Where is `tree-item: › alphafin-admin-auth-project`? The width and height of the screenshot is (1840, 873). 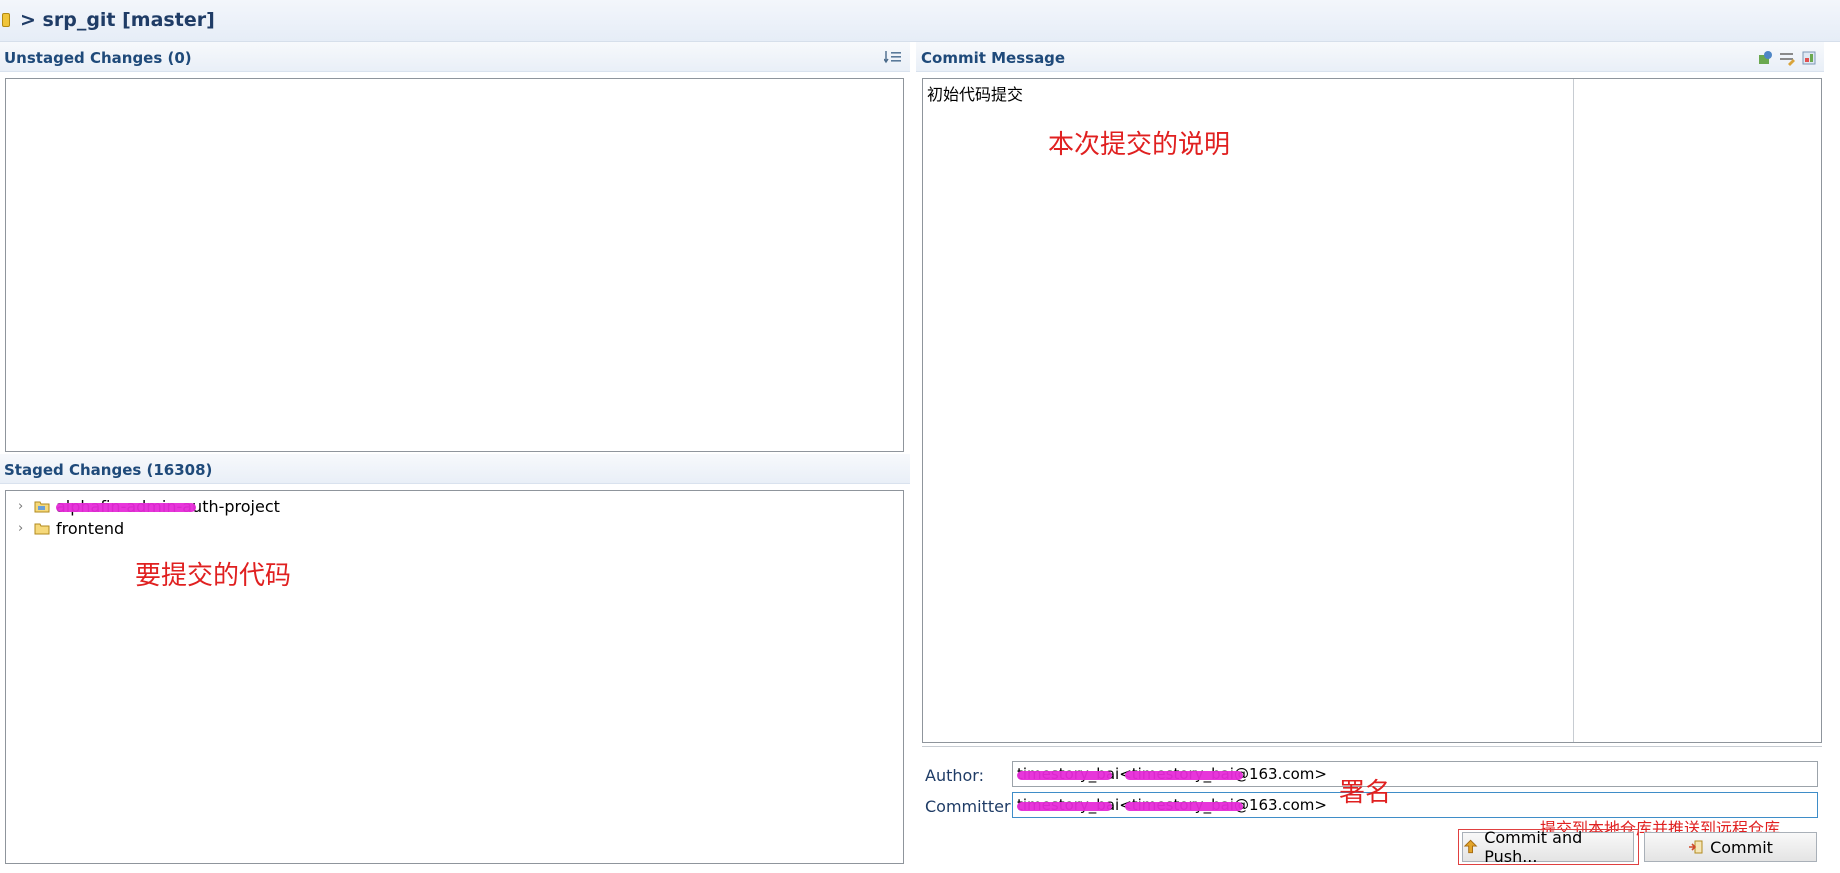 tree-item: › alphafin-admin-auth-project is located at coordinates (149, 506).